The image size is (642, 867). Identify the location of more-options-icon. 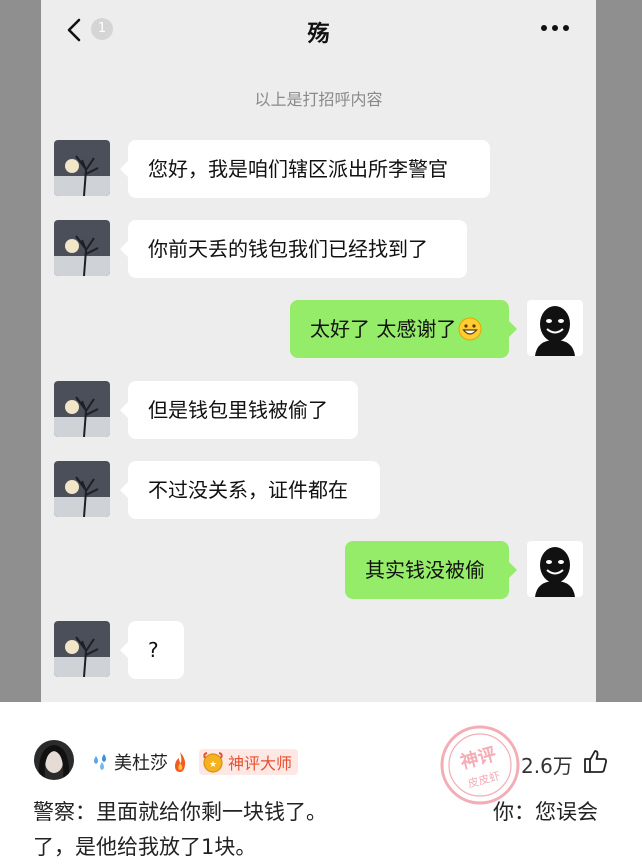
(555, 28).